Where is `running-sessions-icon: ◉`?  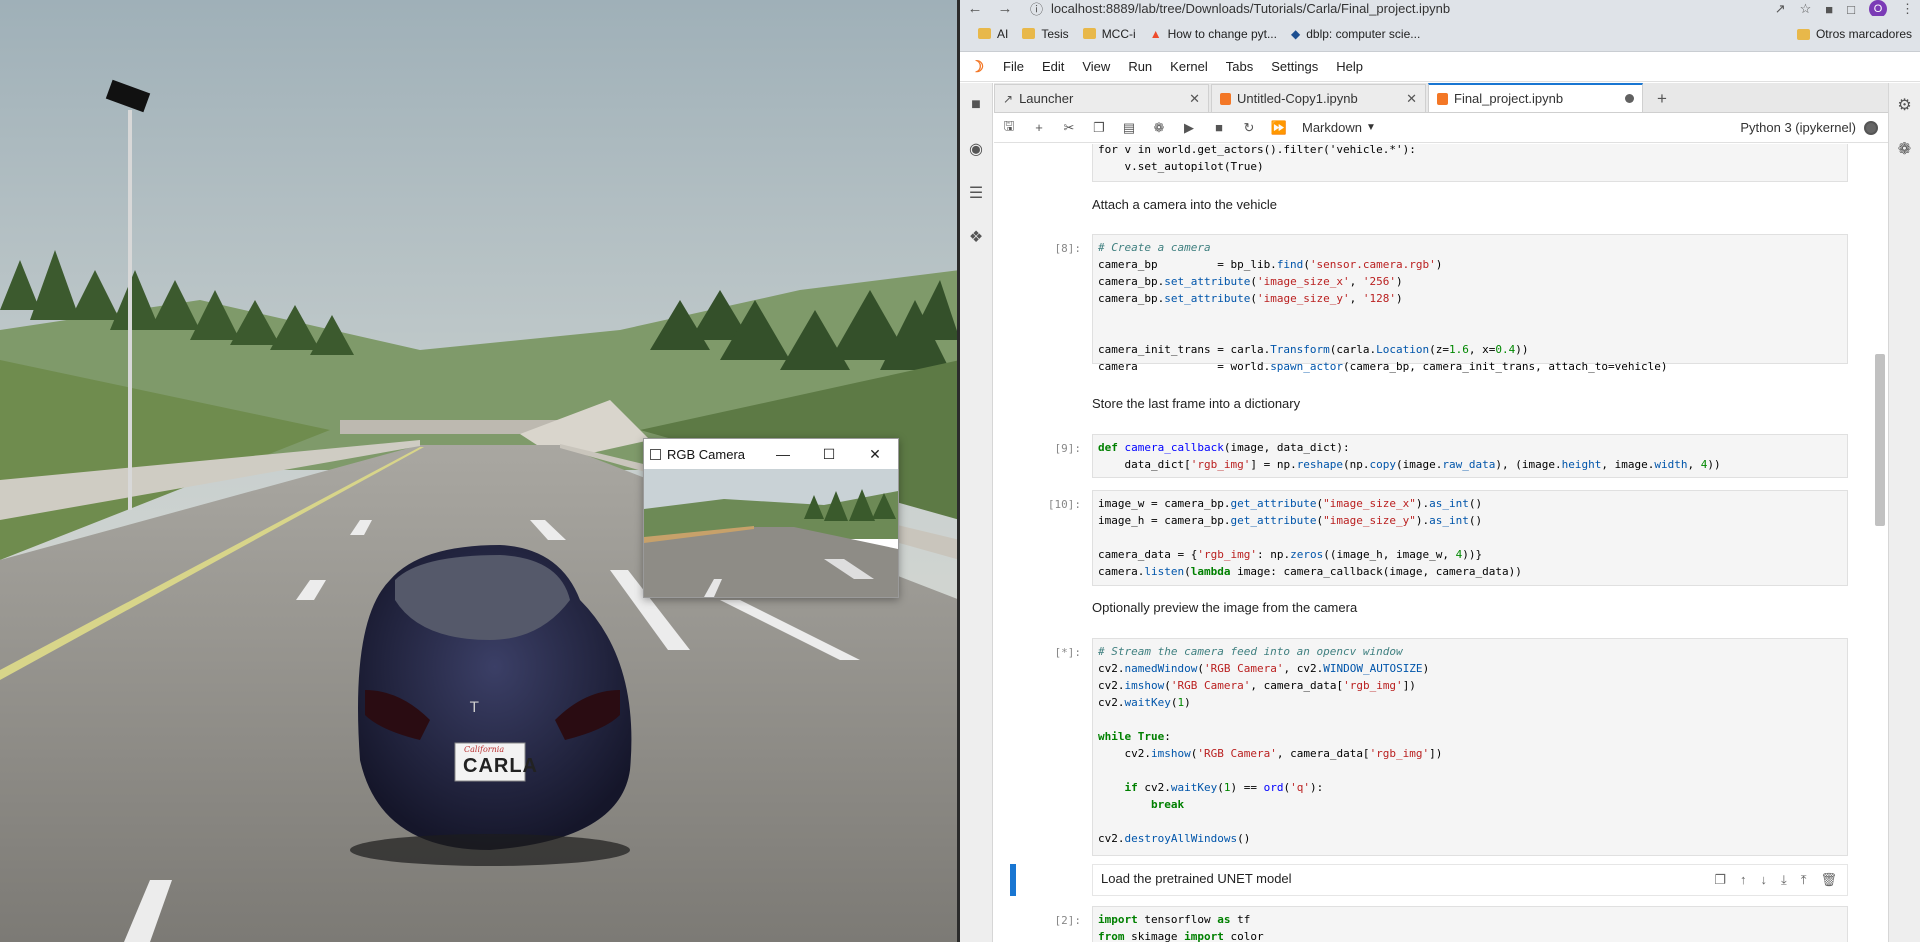
running-sessions-icon: ◉ is located at coordinates (976, 149).